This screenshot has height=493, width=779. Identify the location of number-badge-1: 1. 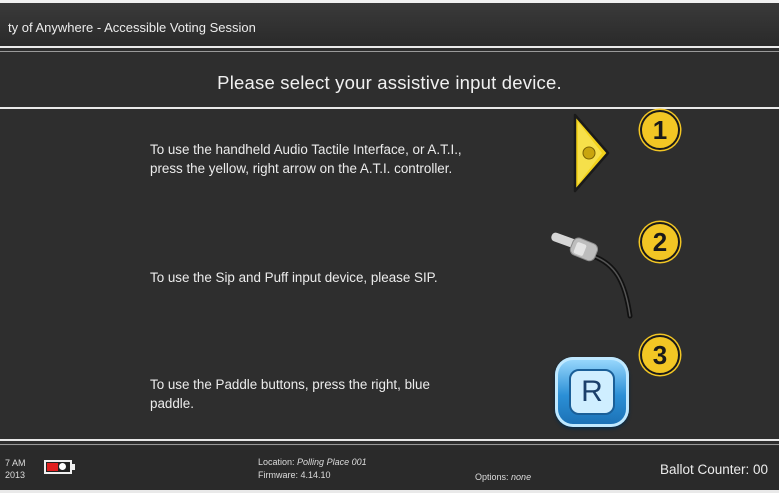
(660, 130).